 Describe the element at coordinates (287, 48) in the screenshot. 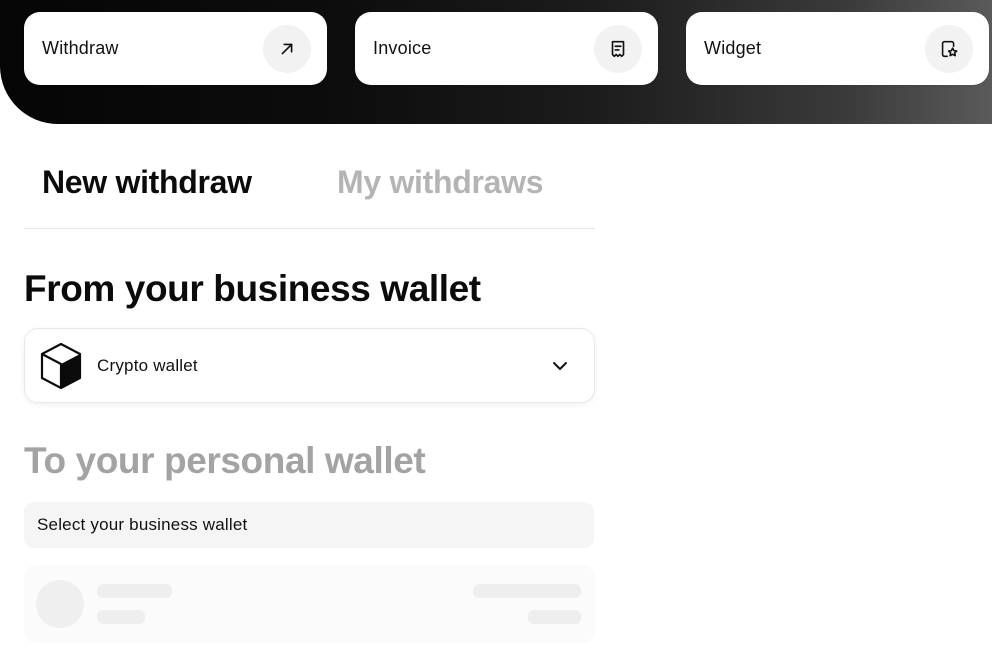

I see `arrow-up-right-icon` at that location.